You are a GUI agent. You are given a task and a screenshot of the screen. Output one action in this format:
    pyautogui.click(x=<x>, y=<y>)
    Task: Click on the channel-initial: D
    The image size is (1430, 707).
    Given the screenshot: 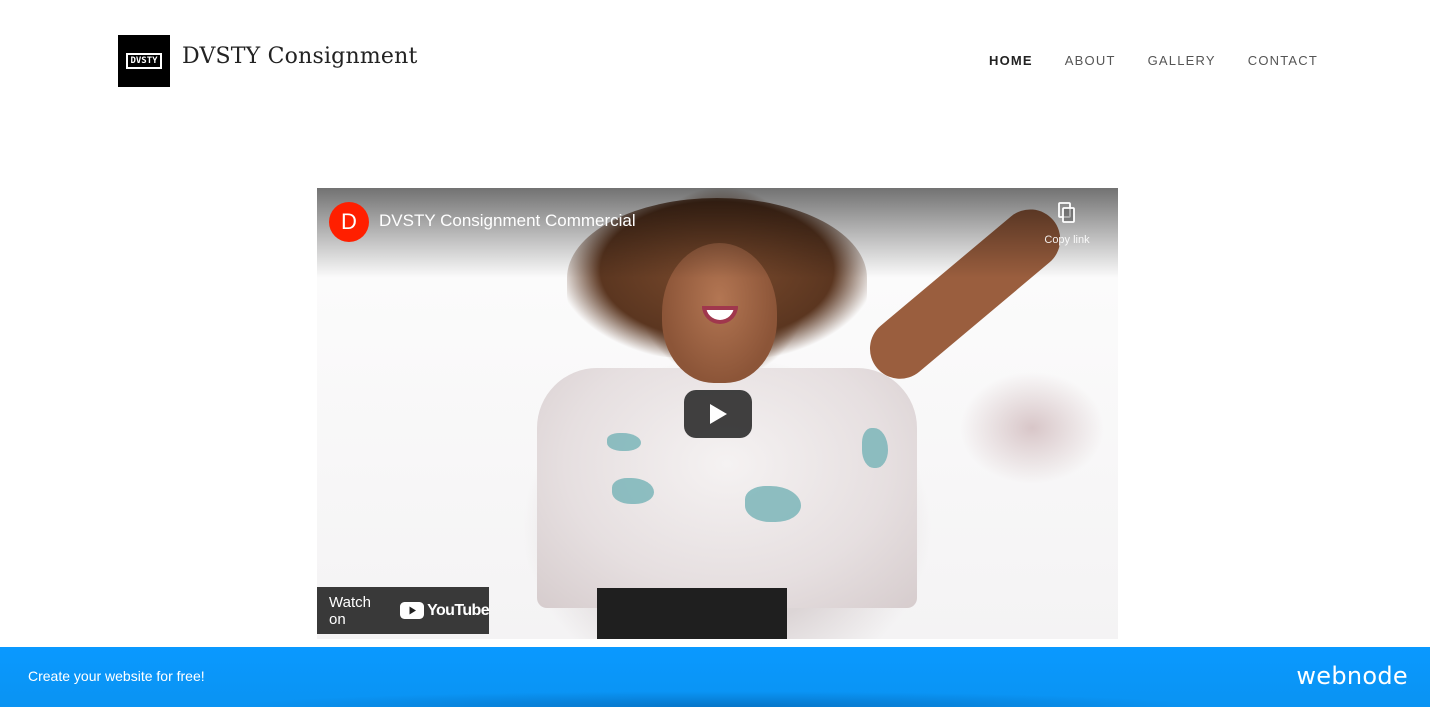 What is the action you would take?
    pyautogui.click(x=349, y=221)
    